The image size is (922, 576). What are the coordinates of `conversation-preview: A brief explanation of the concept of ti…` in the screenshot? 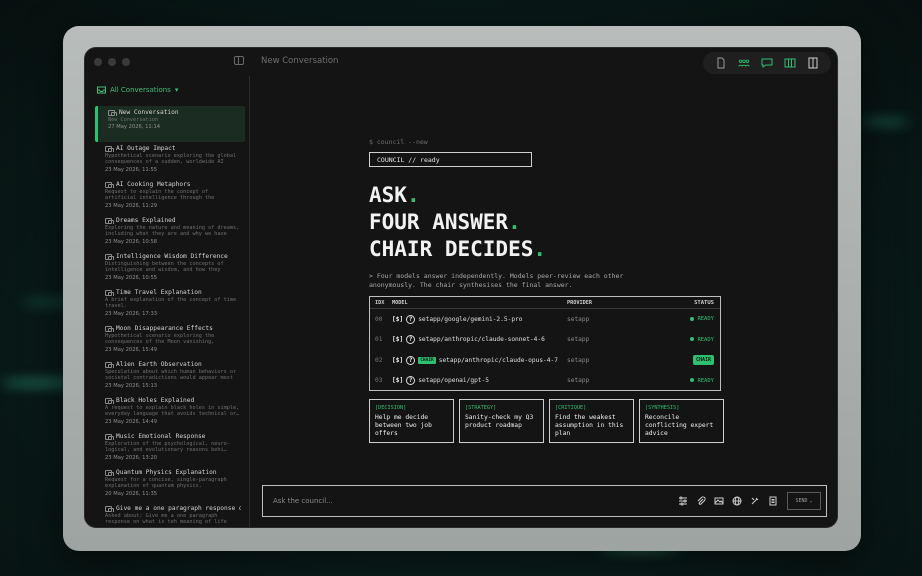 It's located at (171, 303).